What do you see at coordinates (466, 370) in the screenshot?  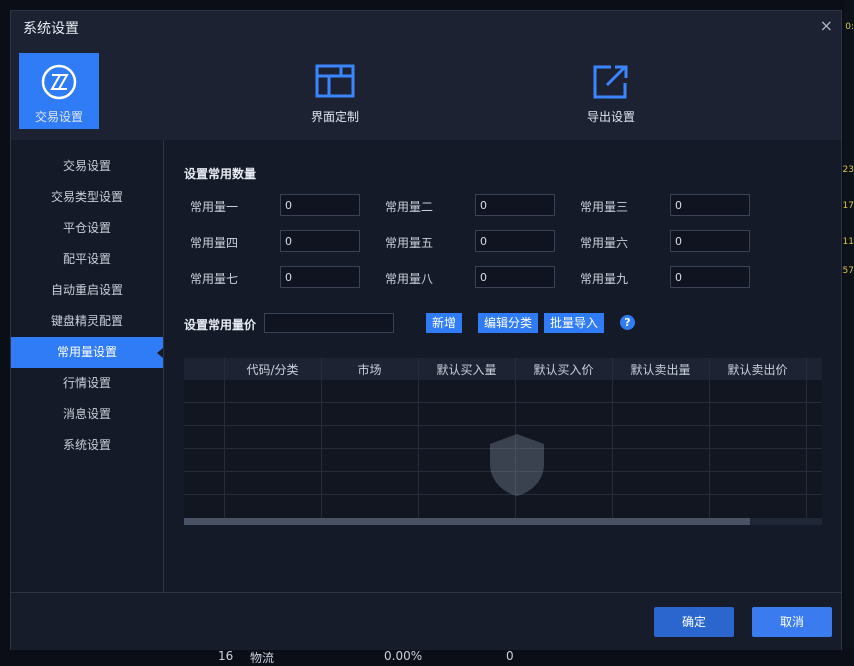 I see `column-header: 默认买入量` at bounding box center [466, 370].